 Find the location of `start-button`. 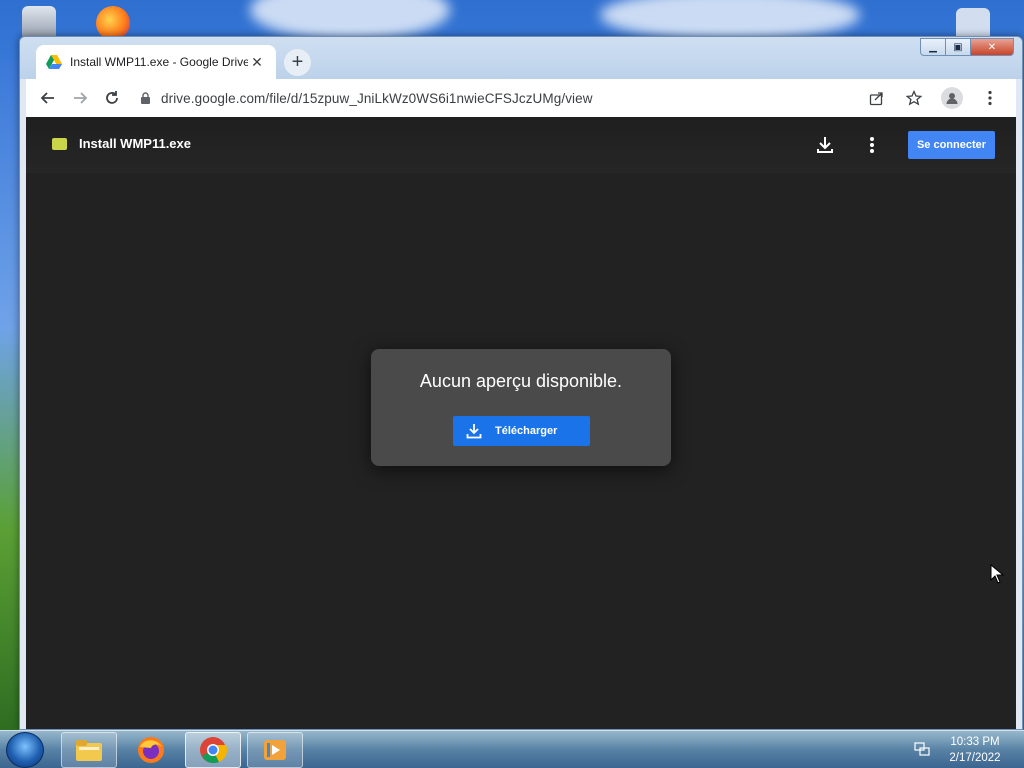

start-button is located at coordinates (25, 750).